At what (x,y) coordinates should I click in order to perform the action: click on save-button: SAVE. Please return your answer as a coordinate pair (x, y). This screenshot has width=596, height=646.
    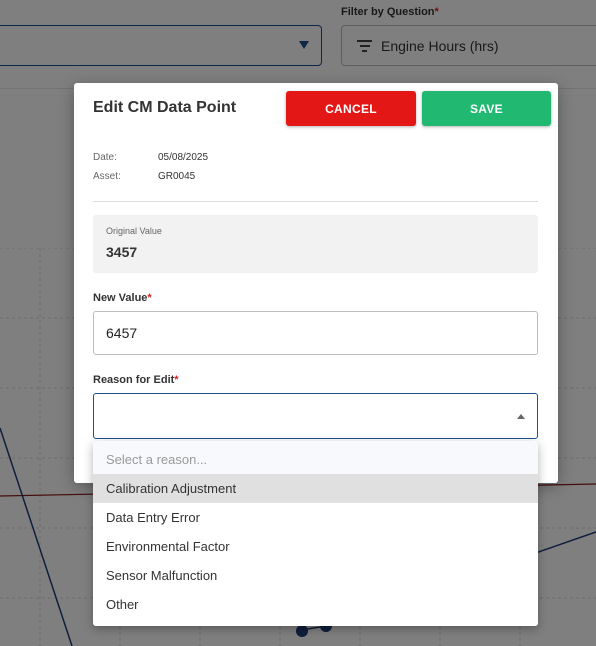
    Looking at the image, I should click on (486, 108).